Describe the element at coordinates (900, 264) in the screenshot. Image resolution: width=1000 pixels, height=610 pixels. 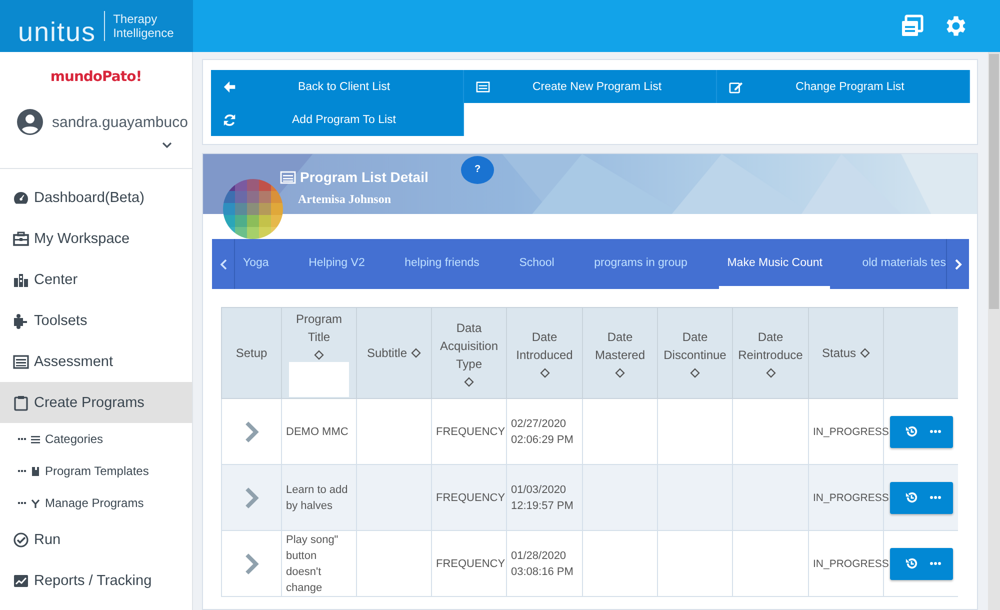
I see `tab: old materials tes` at that location.